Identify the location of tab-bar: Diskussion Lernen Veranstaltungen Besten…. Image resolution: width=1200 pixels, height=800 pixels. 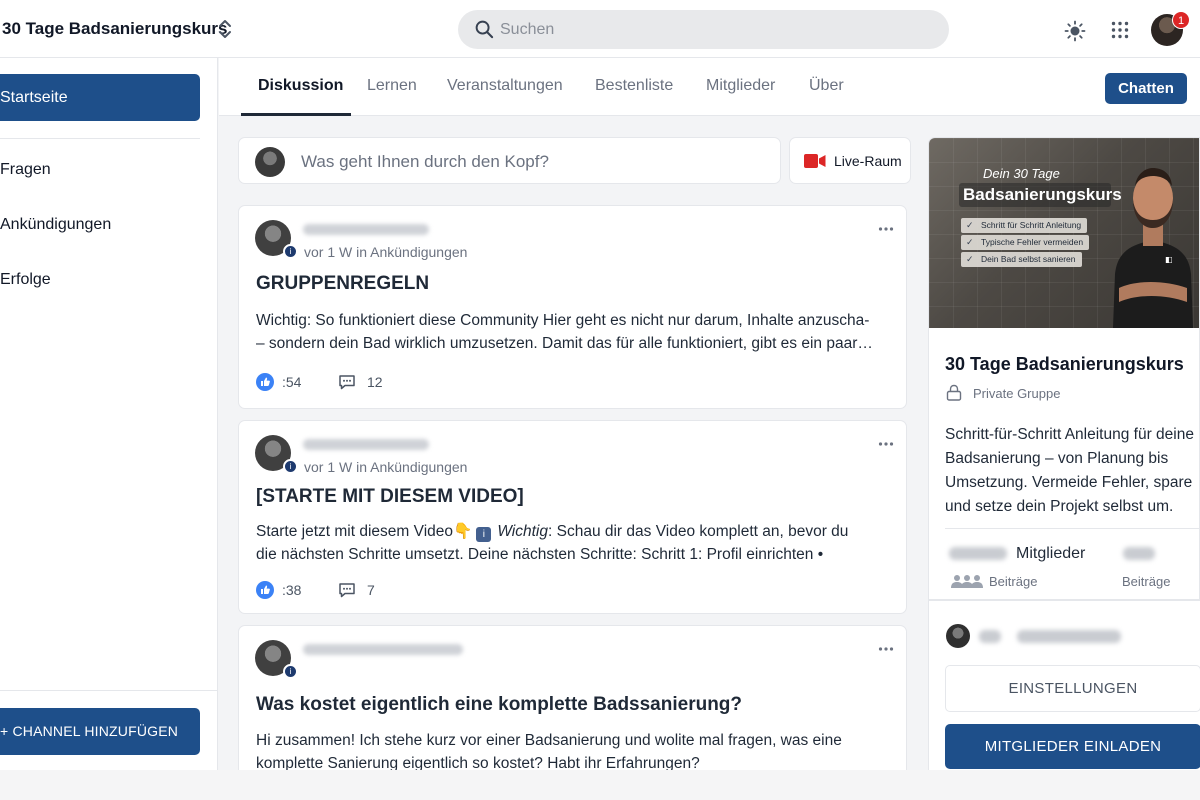
(709, 87).